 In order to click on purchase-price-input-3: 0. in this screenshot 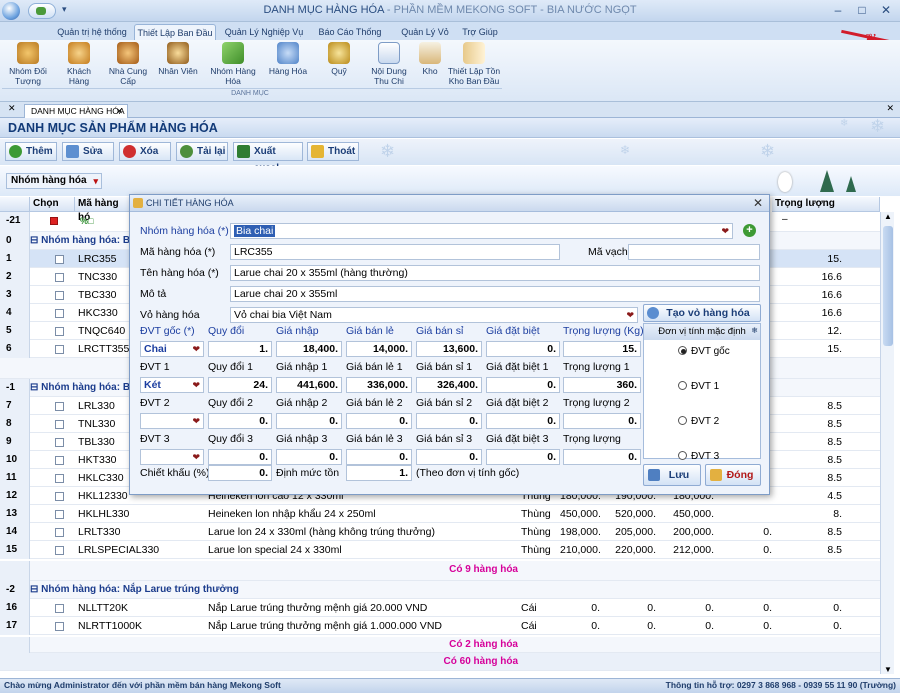, I will do `click(309, 457)`.